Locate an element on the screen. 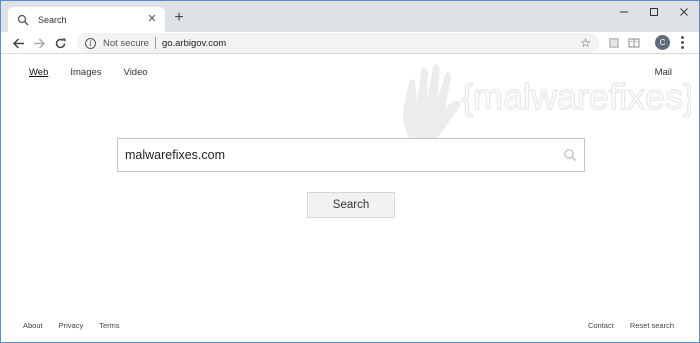 The width and height of the screenshot is (700, 343). footer-right-links: Contact Reset search is located at coordinates (631, 325).